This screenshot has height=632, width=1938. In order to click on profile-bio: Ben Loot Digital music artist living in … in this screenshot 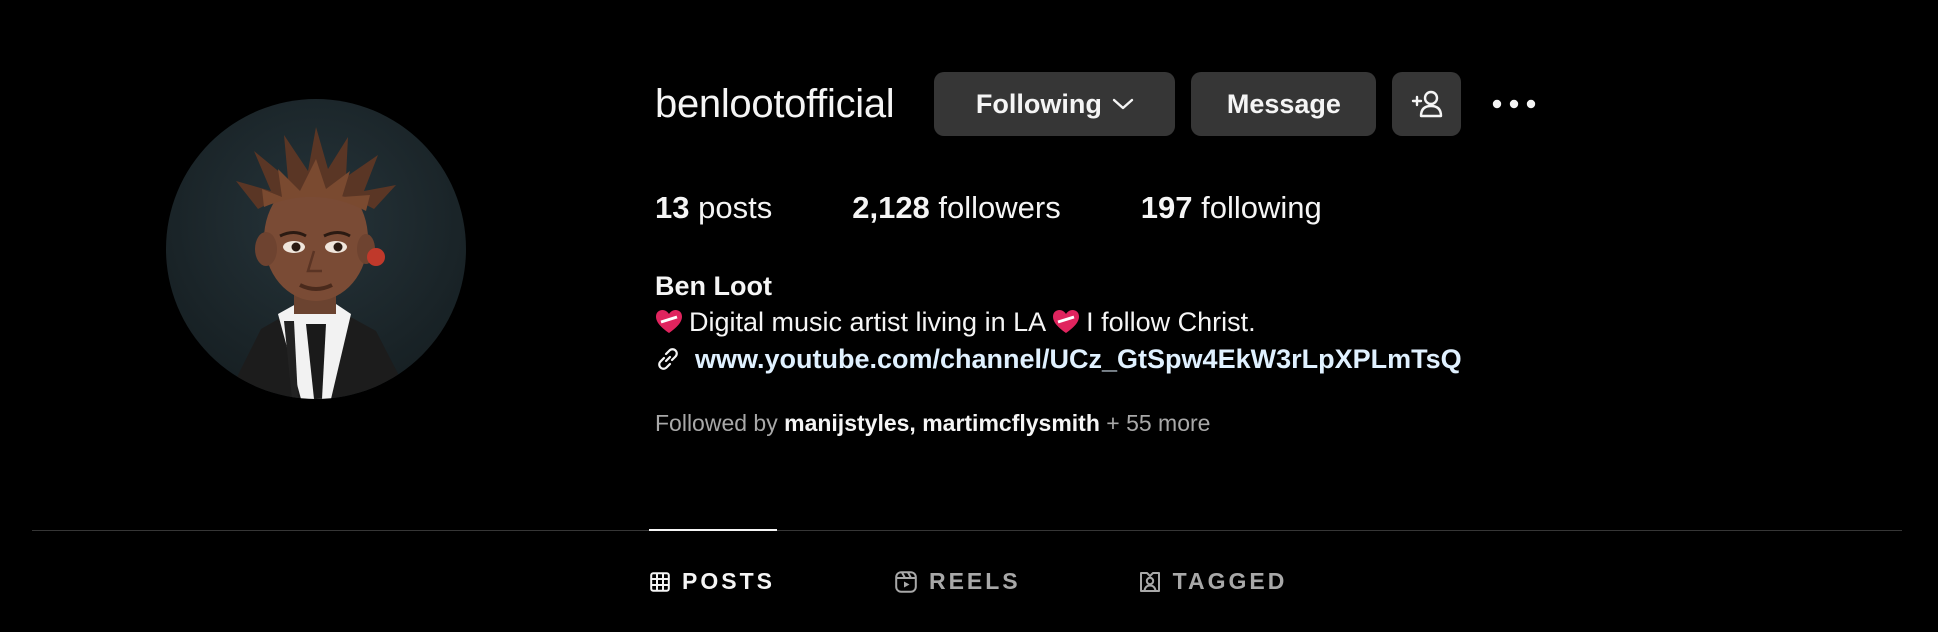, I will do `click(1058, 322)`.